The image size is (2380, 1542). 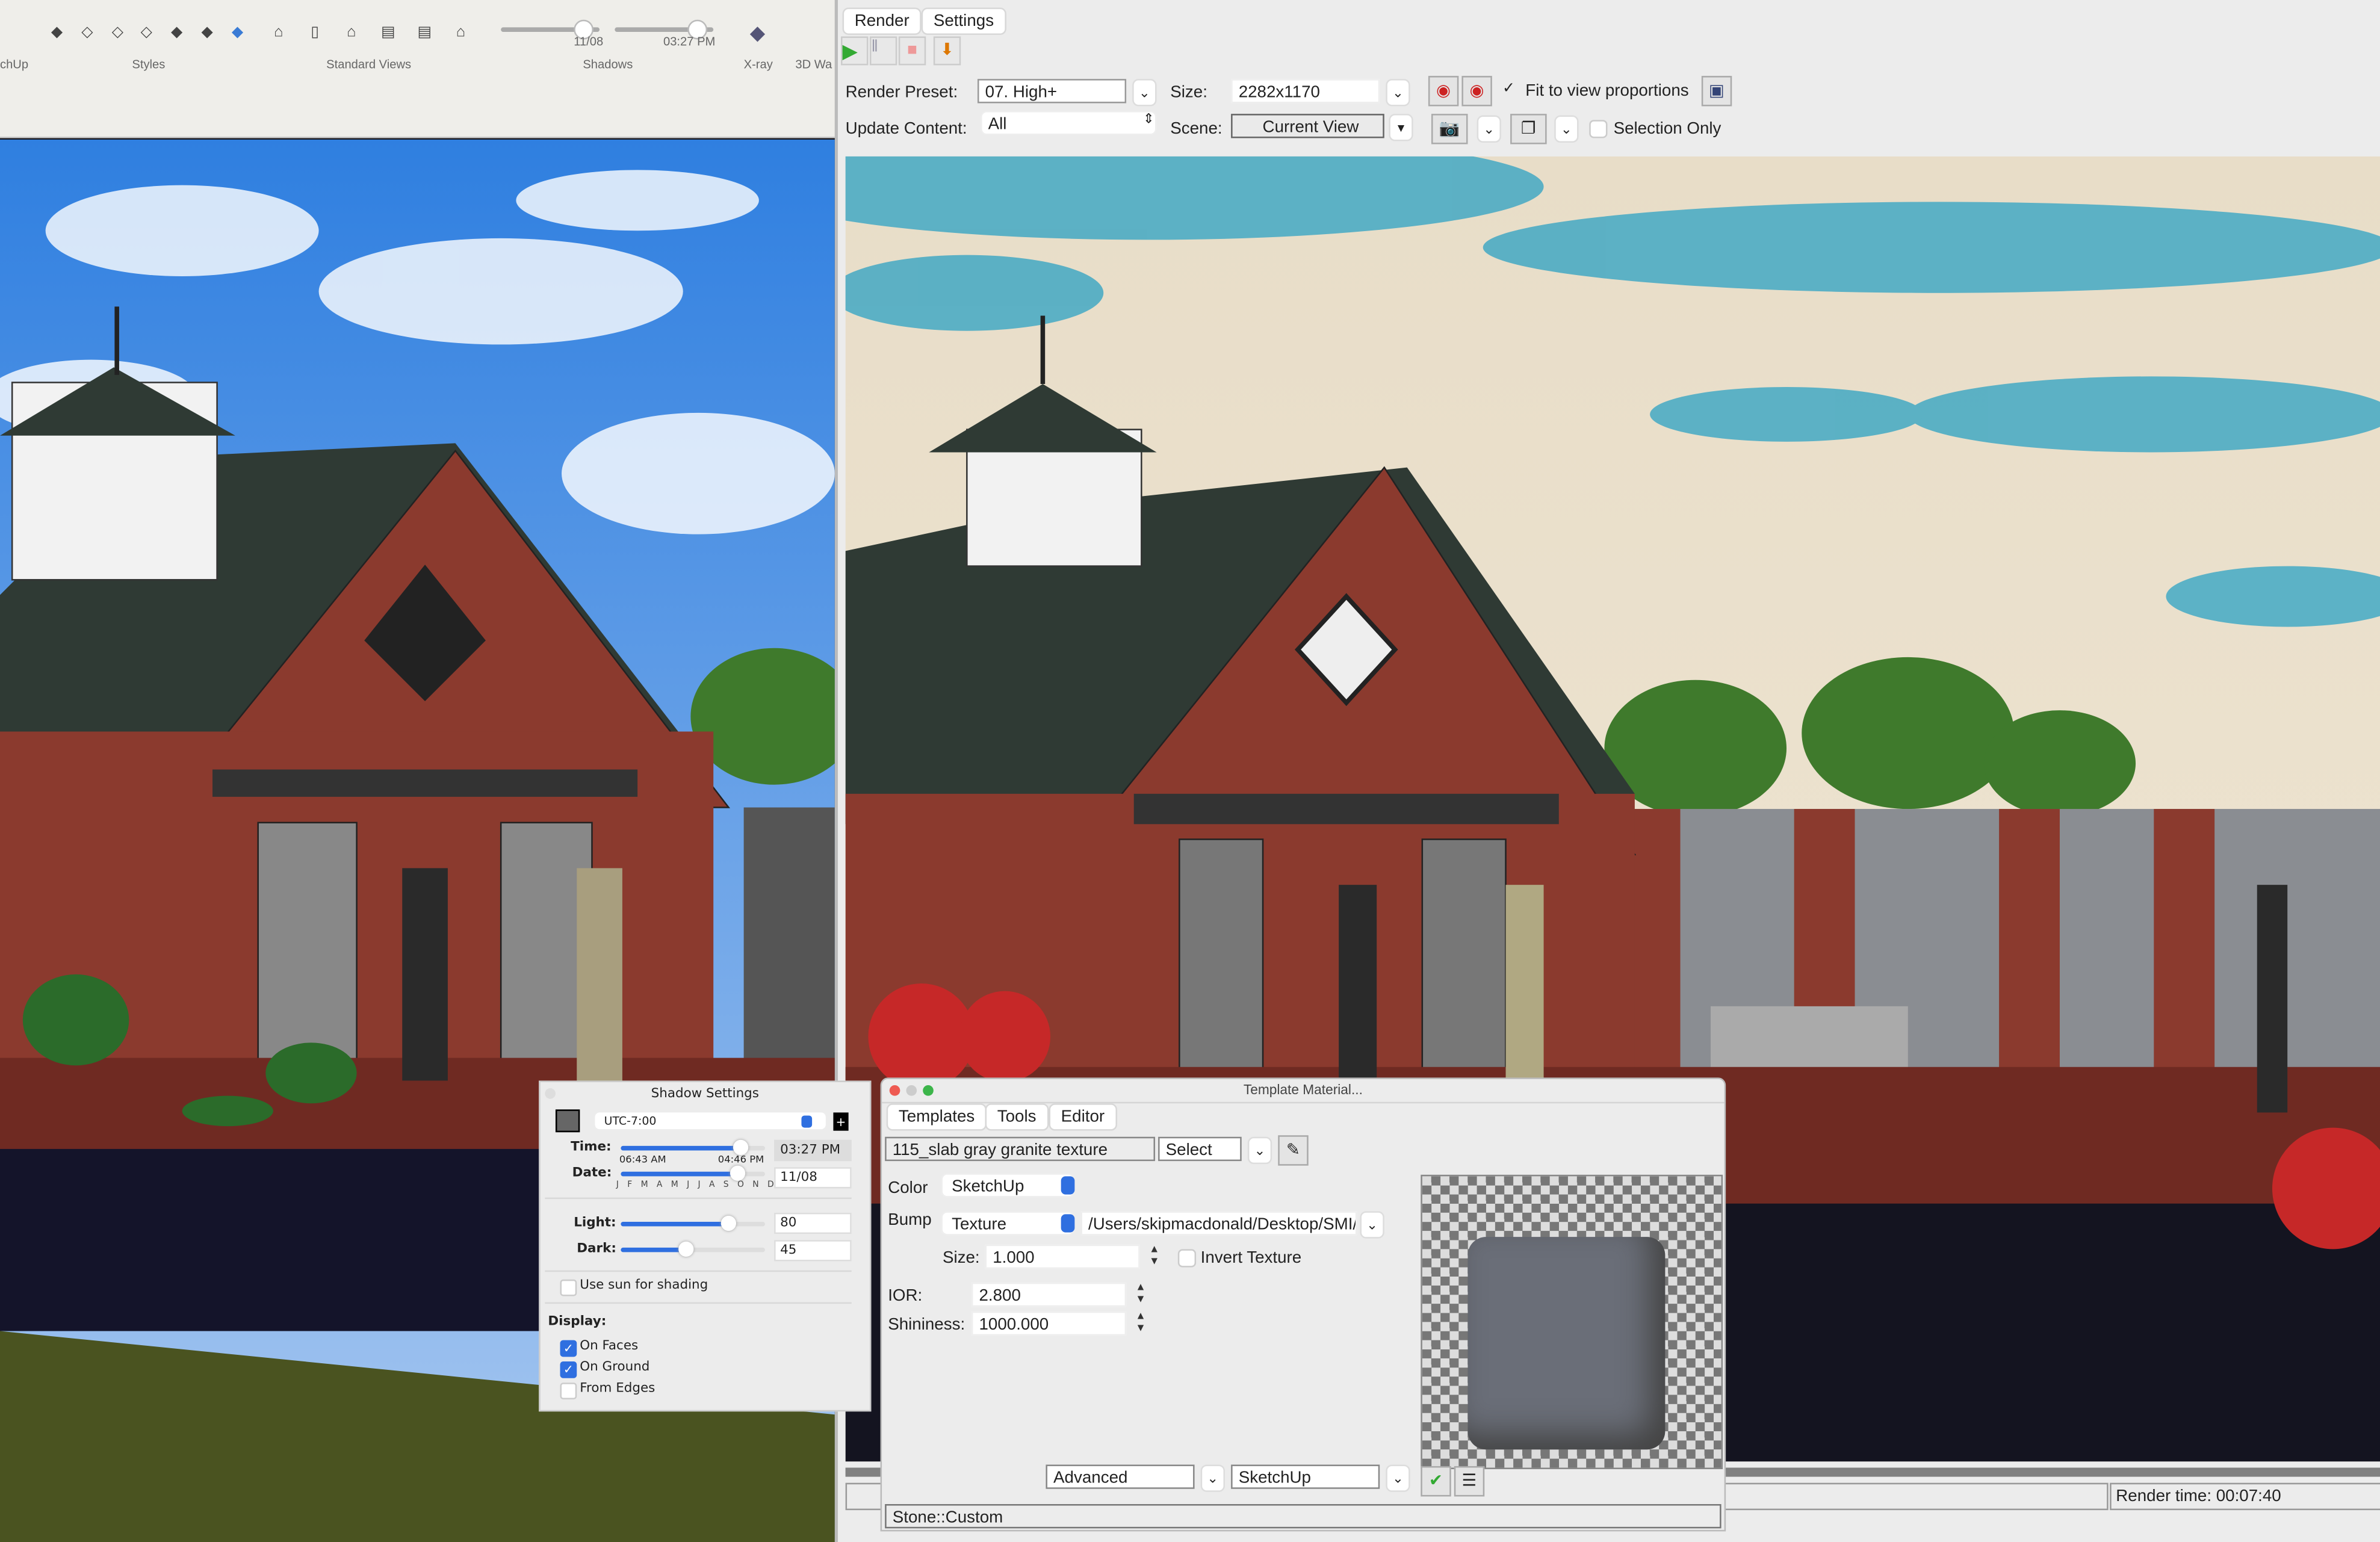 I want to click on render-time-status: Render time: 00:07:40, so click(x=2245, y=1496).